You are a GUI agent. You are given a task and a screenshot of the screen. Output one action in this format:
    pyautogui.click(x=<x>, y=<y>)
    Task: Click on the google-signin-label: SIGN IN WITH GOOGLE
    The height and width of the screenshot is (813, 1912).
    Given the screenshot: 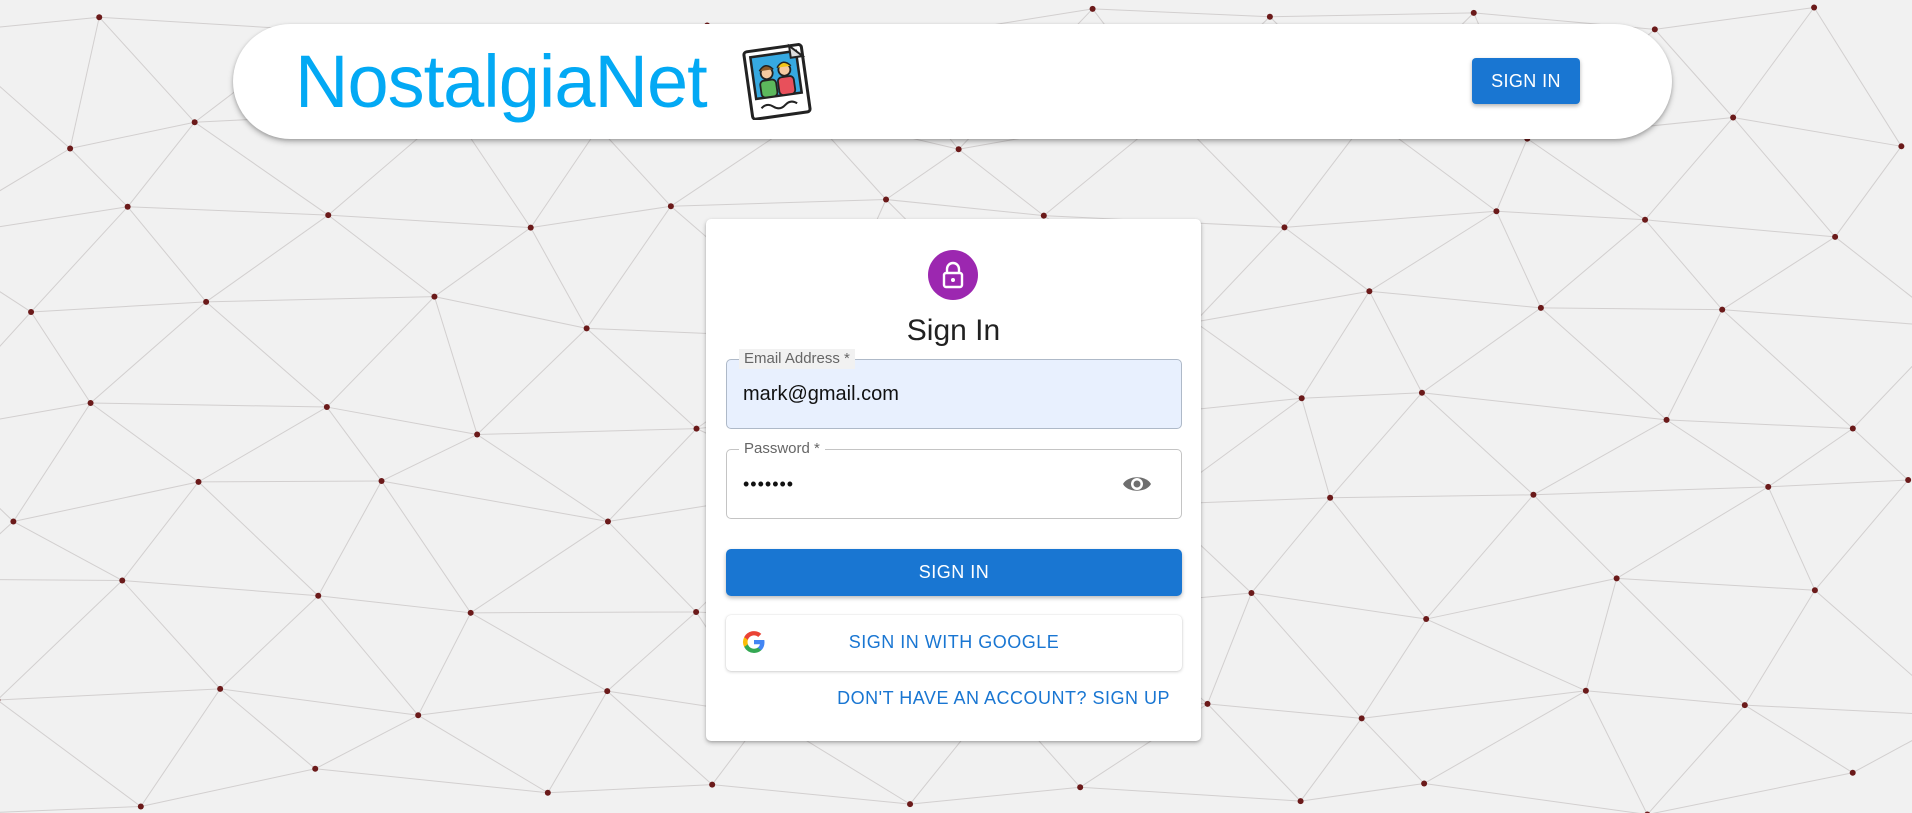 What is the action you would take?
    pyautogui.click(x=954, y=642)
    